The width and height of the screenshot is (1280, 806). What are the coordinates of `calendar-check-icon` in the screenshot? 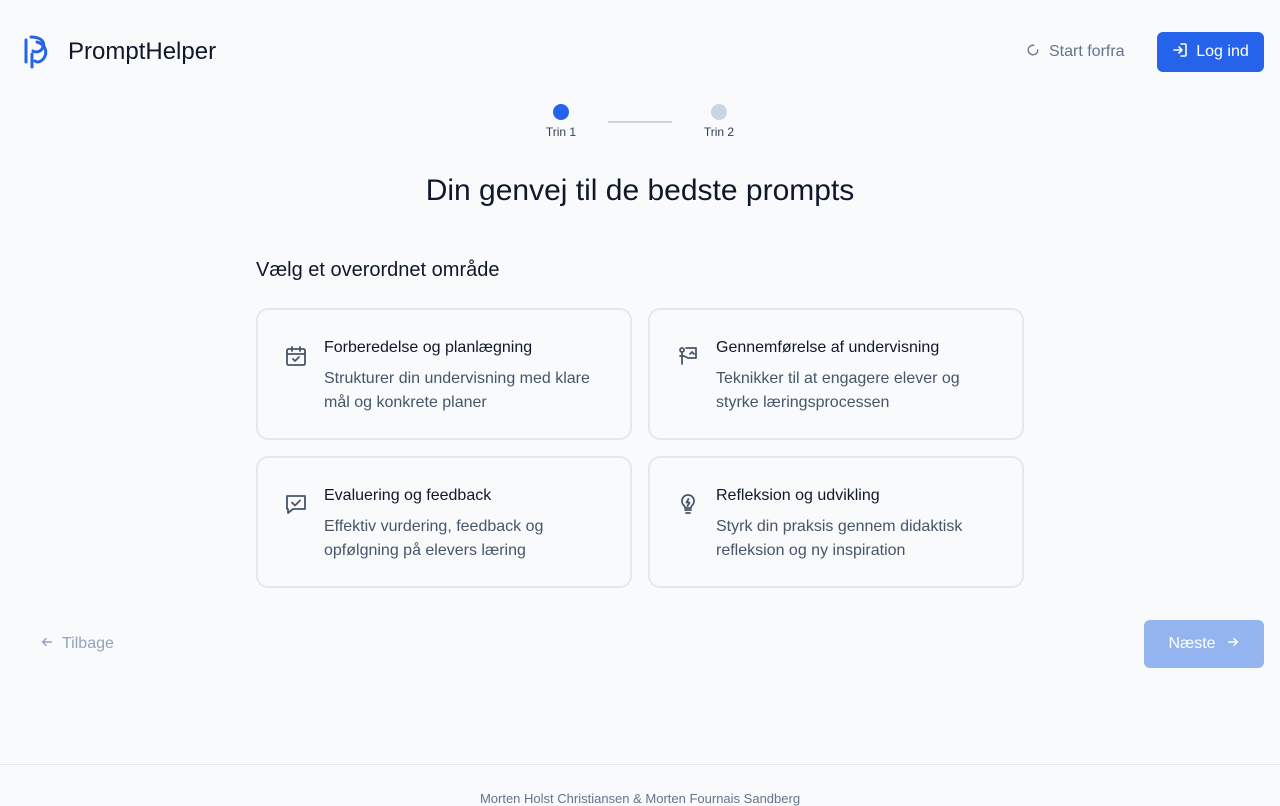 It's located at (296, 356).